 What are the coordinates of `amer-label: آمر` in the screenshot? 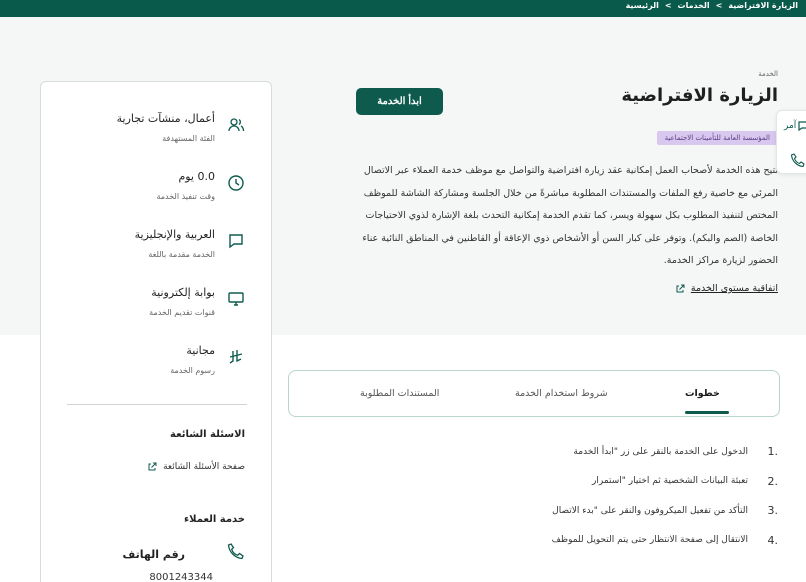 It's located at (790, 126).